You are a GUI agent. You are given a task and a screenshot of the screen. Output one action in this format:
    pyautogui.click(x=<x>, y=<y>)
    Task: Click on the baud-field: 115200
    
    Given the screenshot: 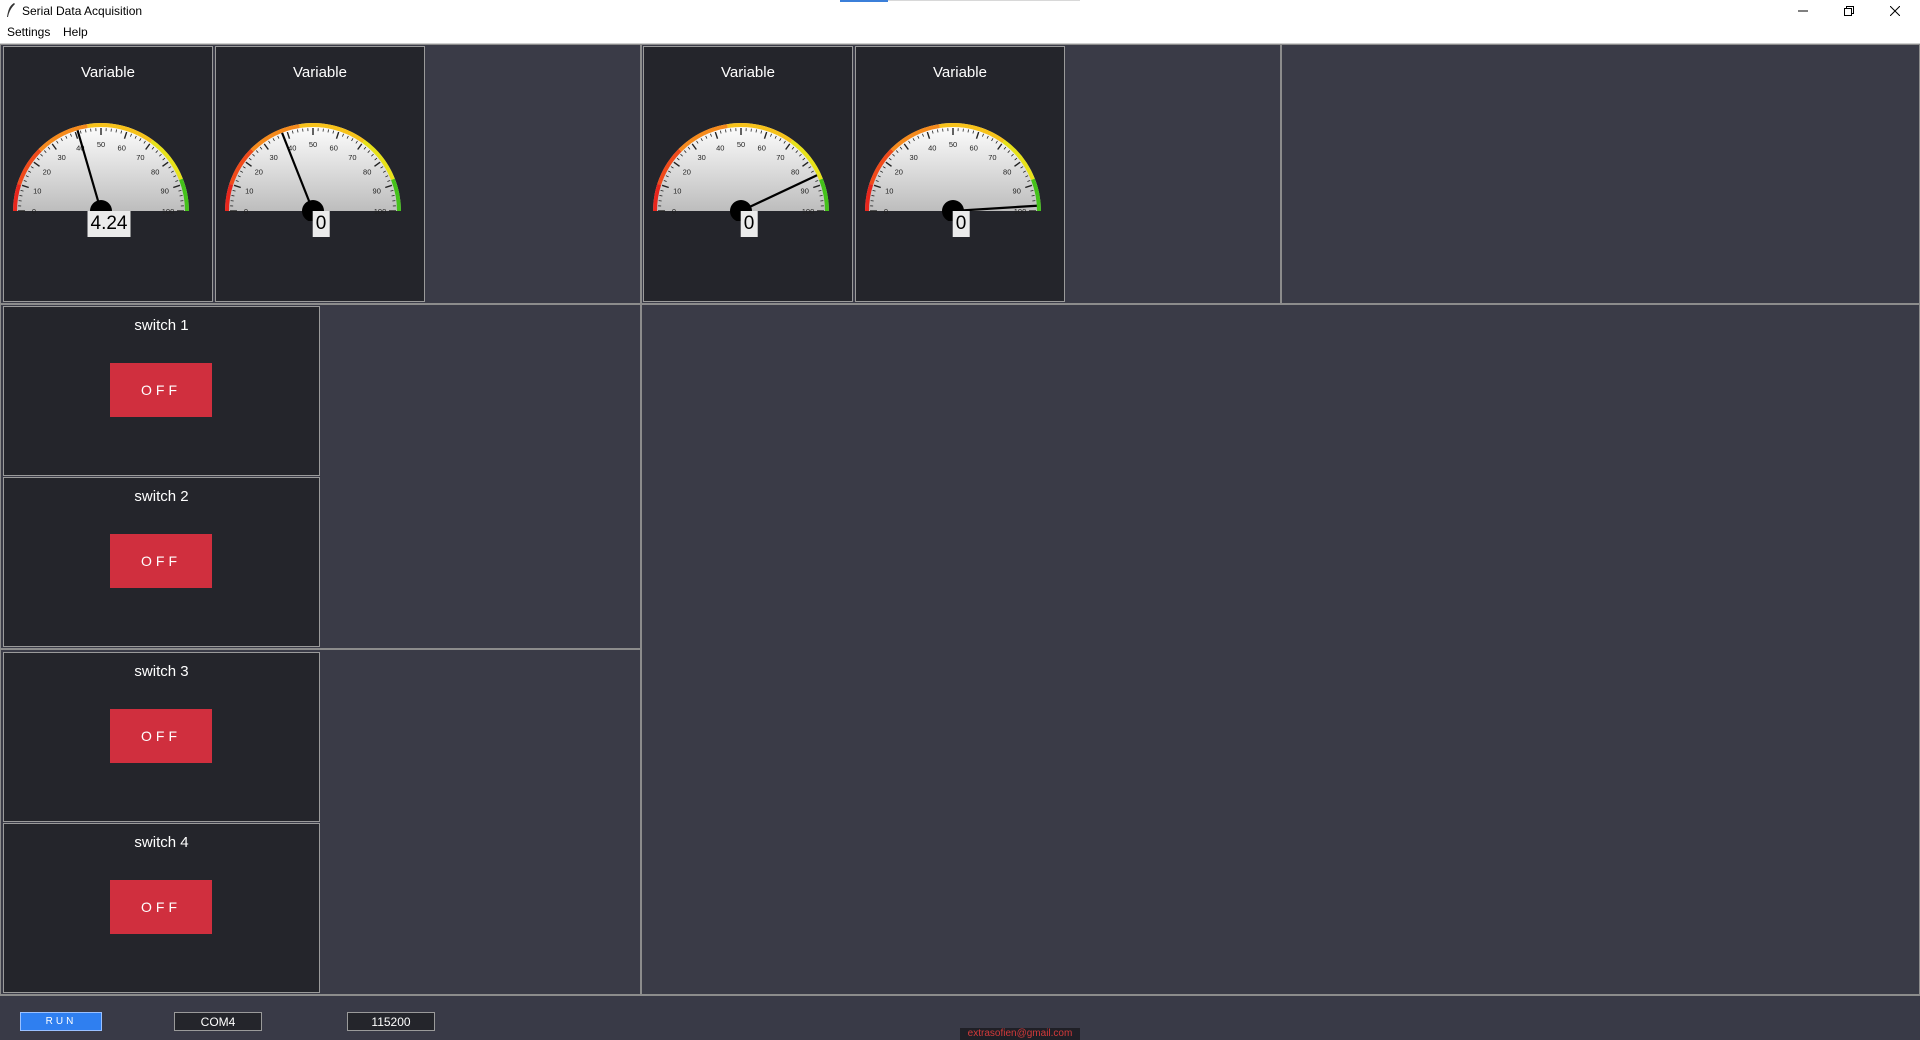 What is the action you would take?
    pyautogui.click(x=391, y=1021)
    